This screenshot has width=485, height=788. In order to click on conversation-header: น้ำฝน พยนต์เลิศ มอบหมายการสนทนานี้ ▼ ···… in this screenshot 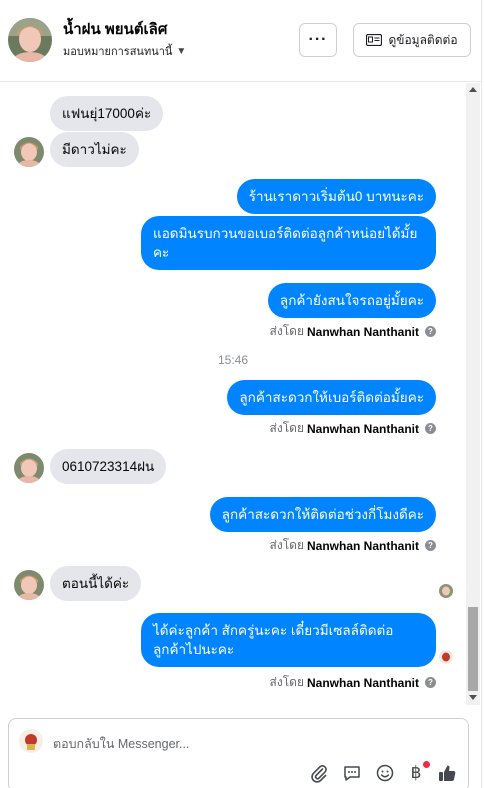, I will do `click(242, 41)`.